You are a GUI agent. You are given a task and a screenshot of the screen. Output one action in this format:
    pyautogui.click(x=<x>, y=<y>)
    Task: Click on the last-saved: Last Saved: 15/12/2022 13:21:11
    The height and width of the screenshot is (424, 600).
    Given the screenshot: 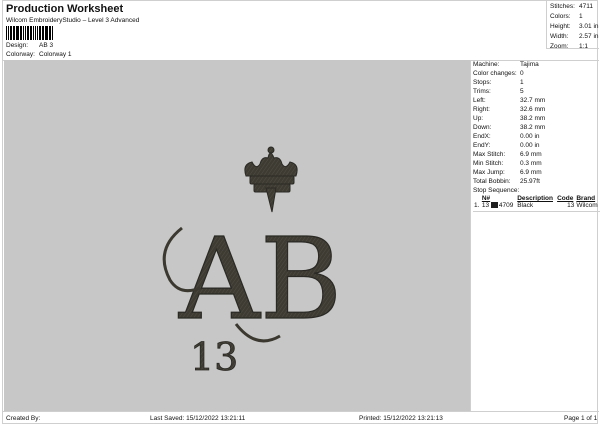 What is the action you would take?
    pyautogui.click(x=198, y=418)
    